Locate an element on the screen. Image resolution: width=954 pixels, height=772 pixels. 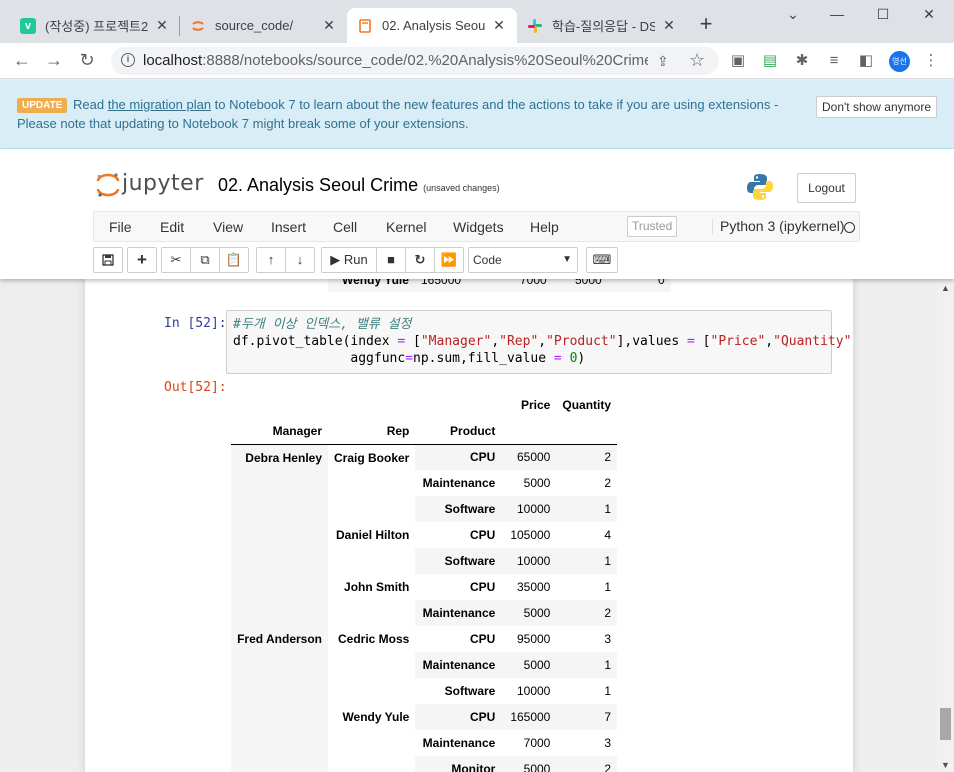
browser-tab-source-code: source_code/ ✕ is located at coordinates (263, 25).